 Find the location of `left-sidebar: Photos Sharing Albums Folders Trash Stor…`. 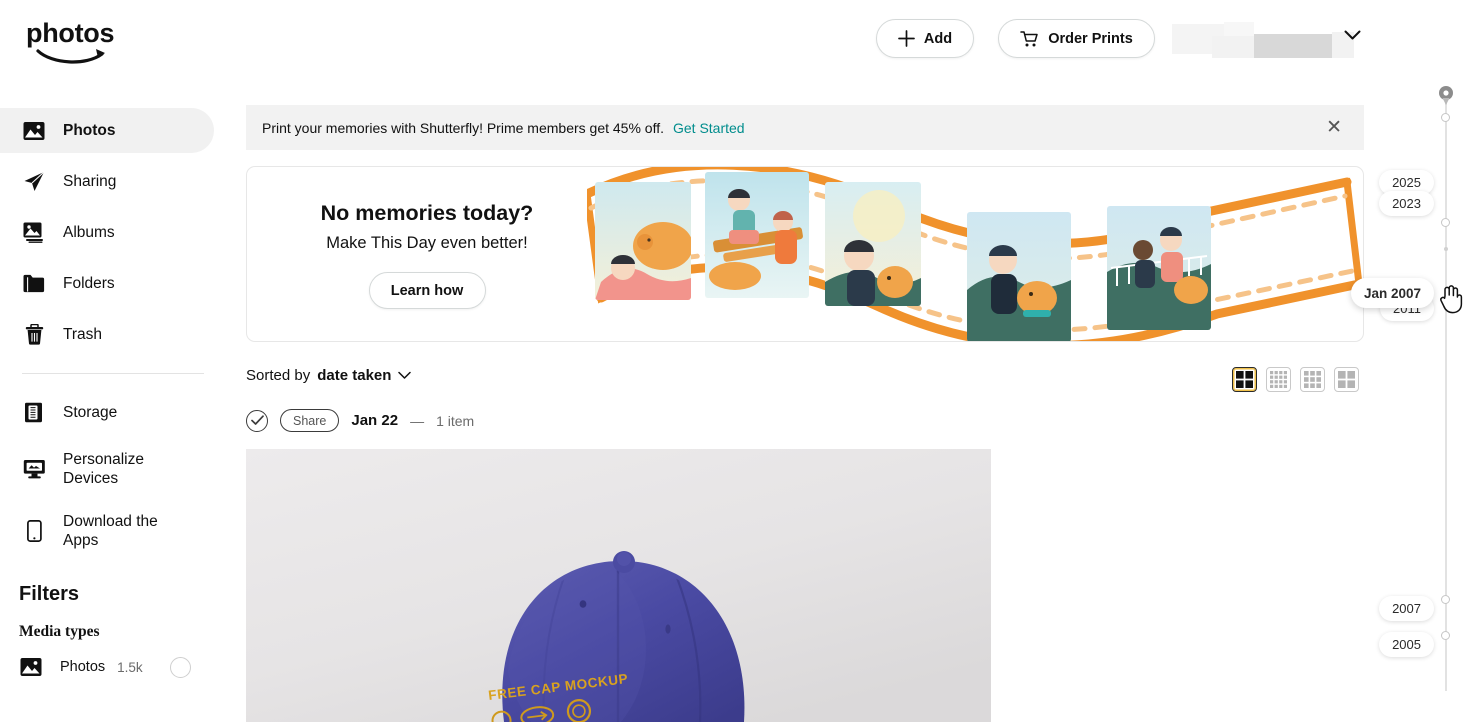

left-sidebar: Photos Sharing Albums Folders Trash Stor… is located at coordinates (115, 399).